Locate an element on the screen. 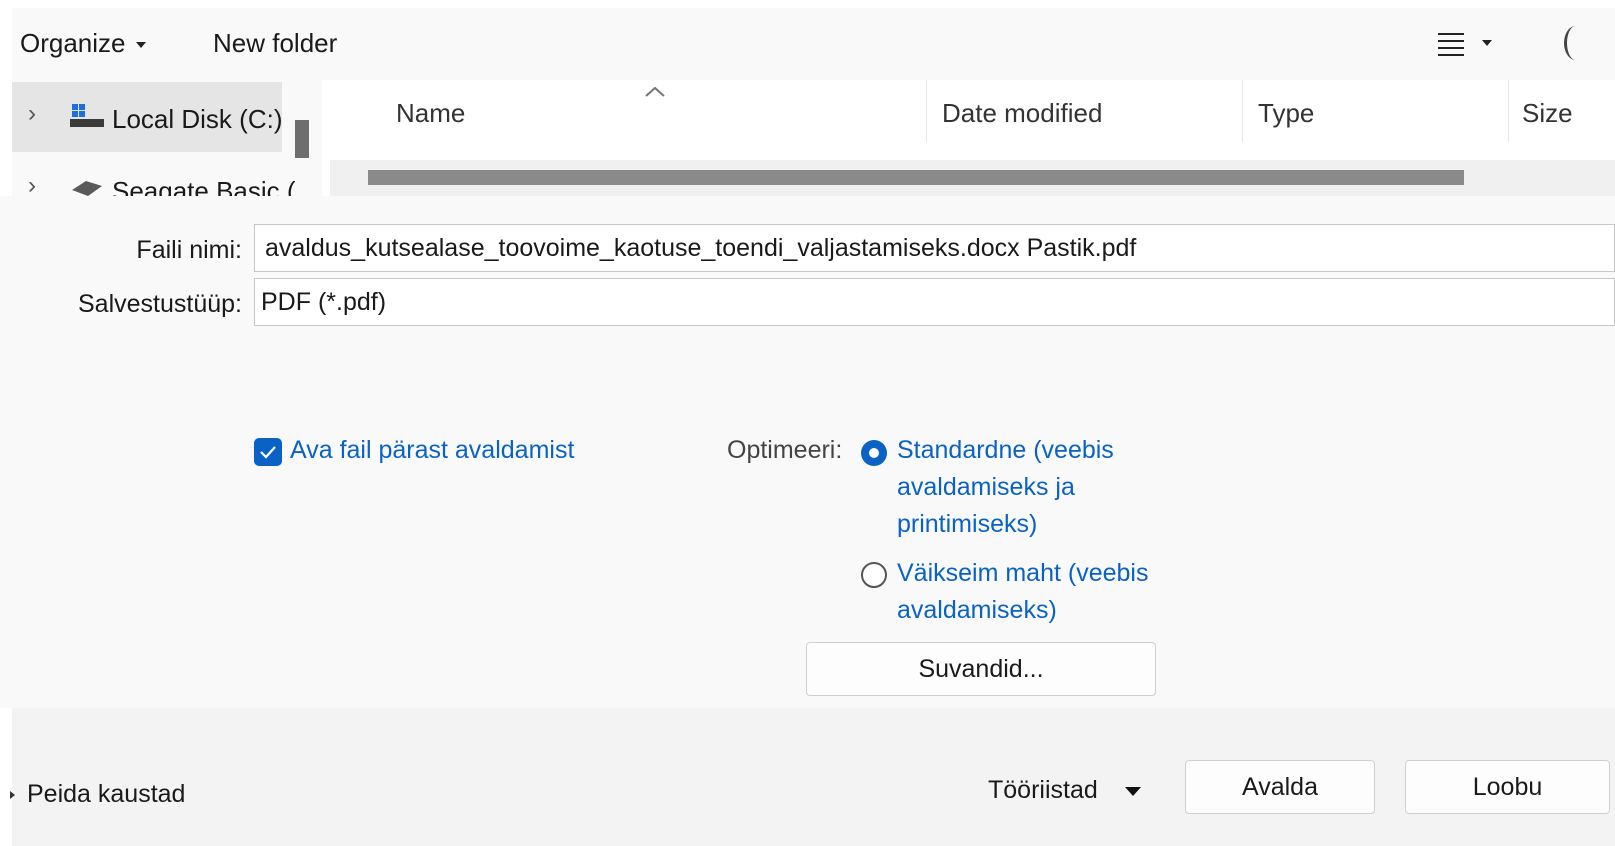 The height and width of the screenshot is (846, 1615). tools-menu: Tööriistad is located at coordinates (1064, 790).